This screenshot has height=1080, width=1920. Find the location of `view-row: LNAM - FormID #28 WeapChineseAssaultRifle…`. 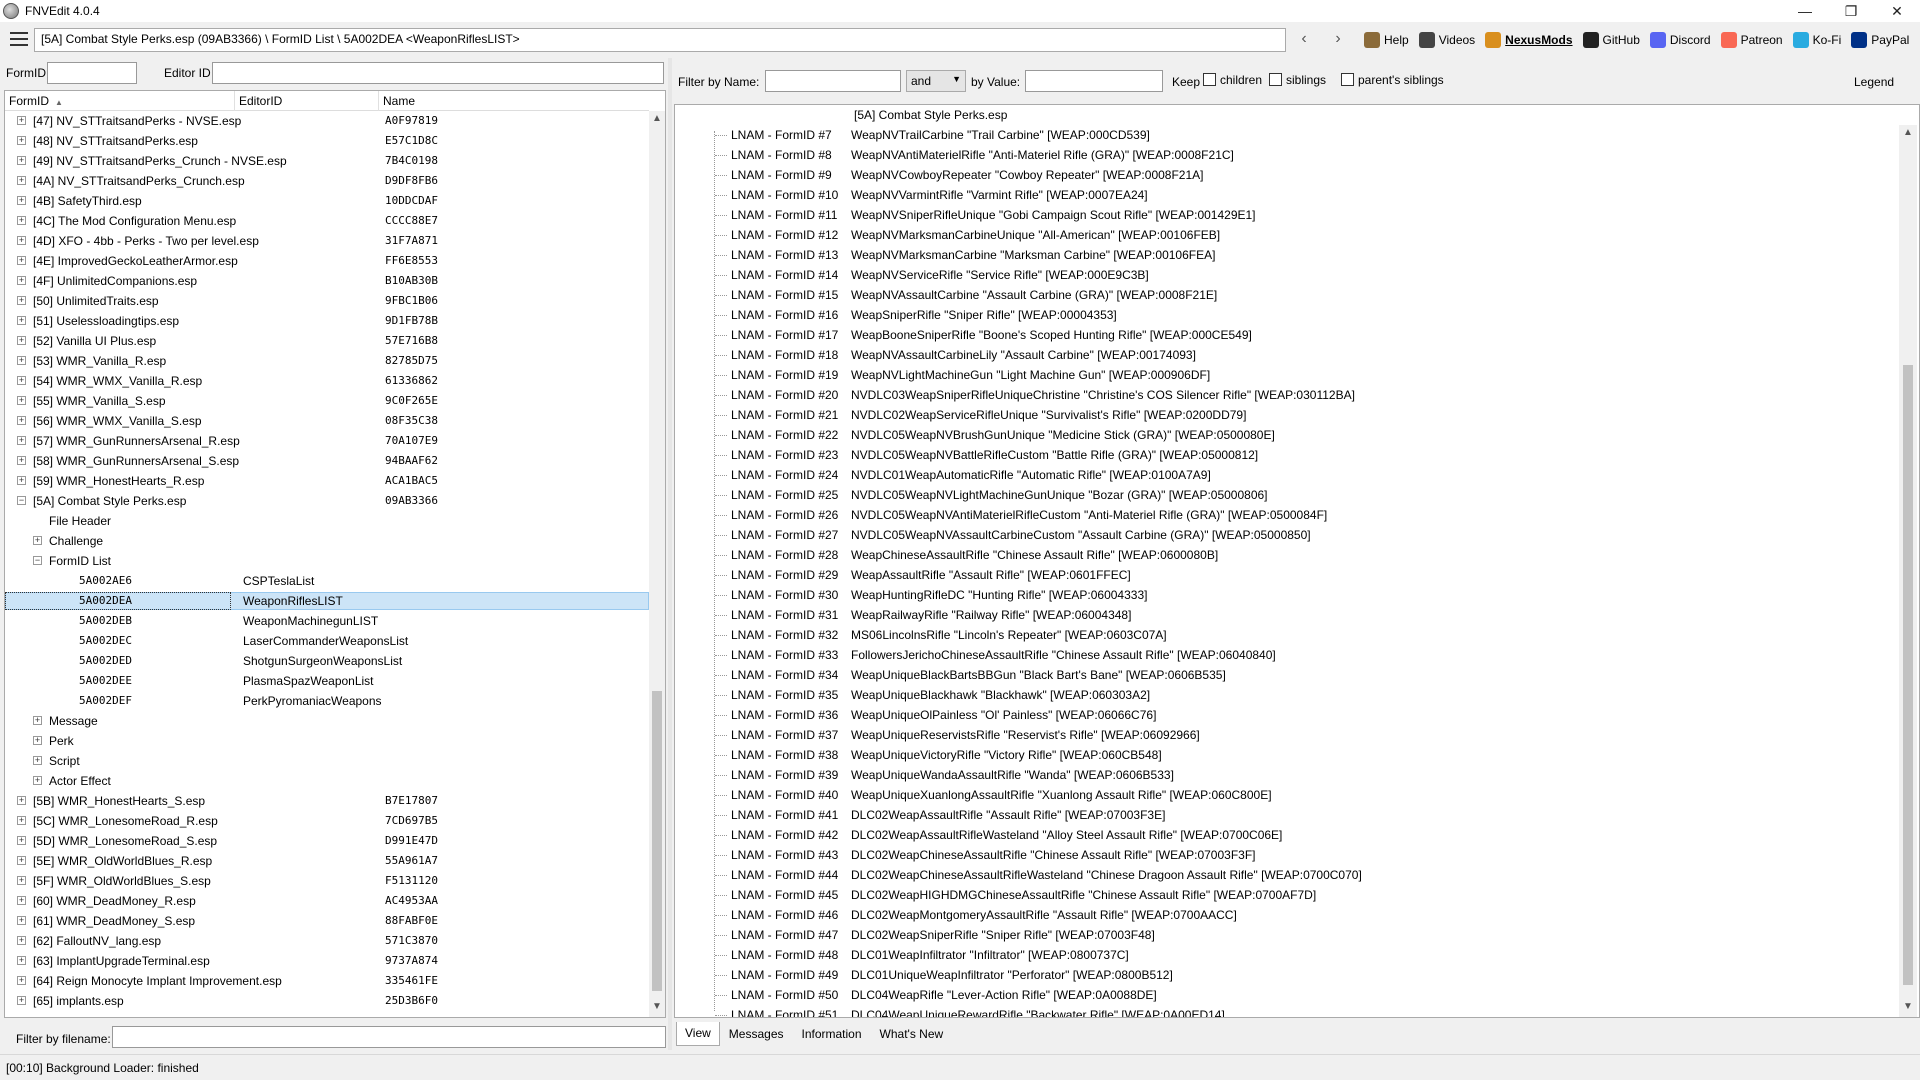

view-row: LNAM - FormID #28 WeapChineseAssaultRifle… is located at coordinates (1285, 555).